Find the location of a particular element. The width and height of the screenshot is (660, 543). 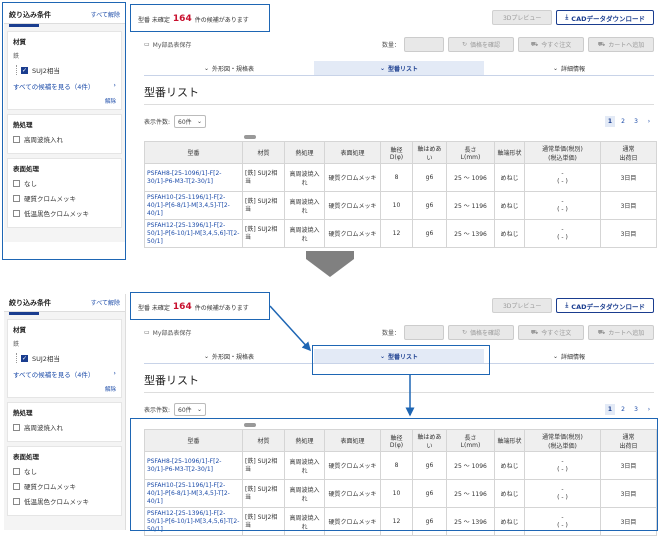

col-header-line: (税込単価) is located at coordinates (562, 446).